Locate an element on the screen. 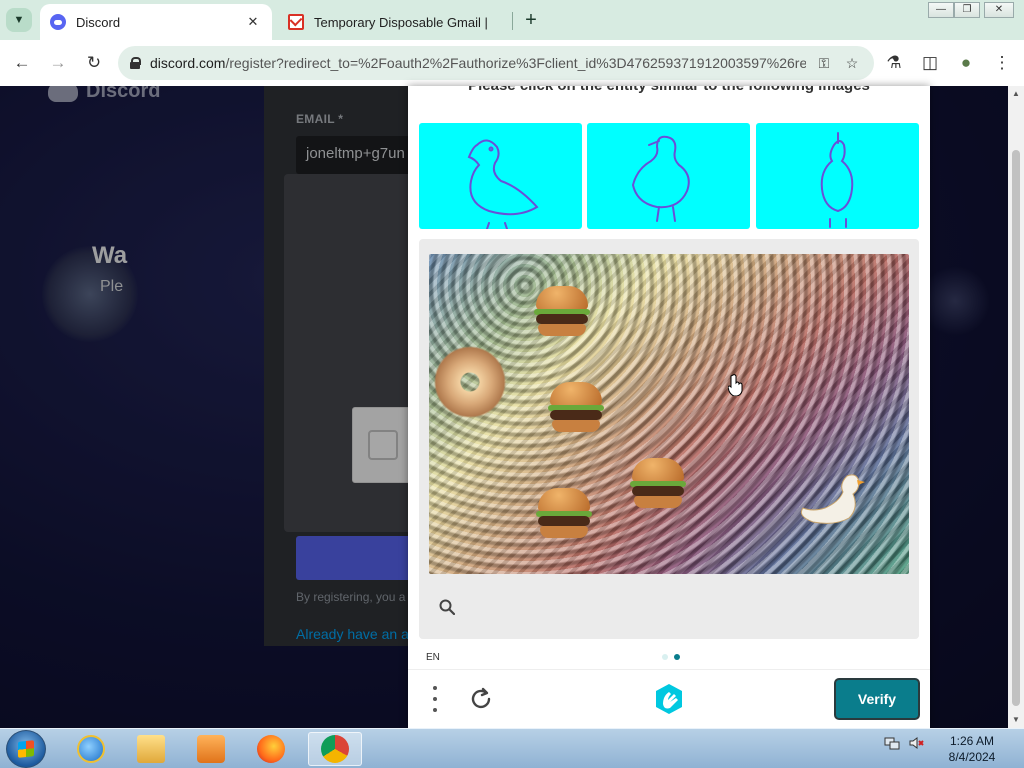 Image resolution: width=1024 pixels, height=768 pixels. discord-logo-text: Discord is located at coordinates (123, 94).